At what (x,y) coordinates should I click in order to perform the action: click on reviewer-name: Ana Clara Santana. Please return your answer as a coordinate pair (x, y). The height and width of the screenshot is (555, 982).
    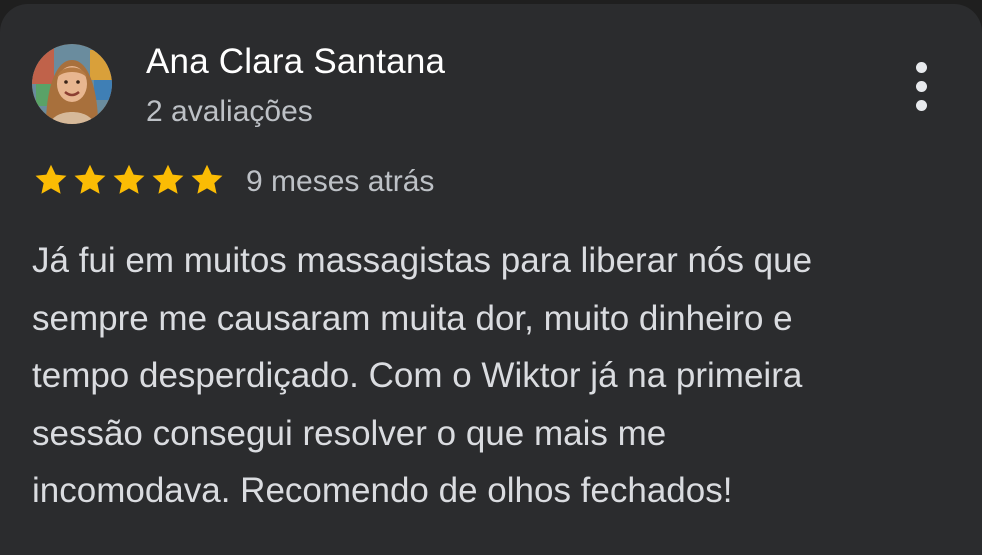
    Looking at the image, I should click on (295, 62).